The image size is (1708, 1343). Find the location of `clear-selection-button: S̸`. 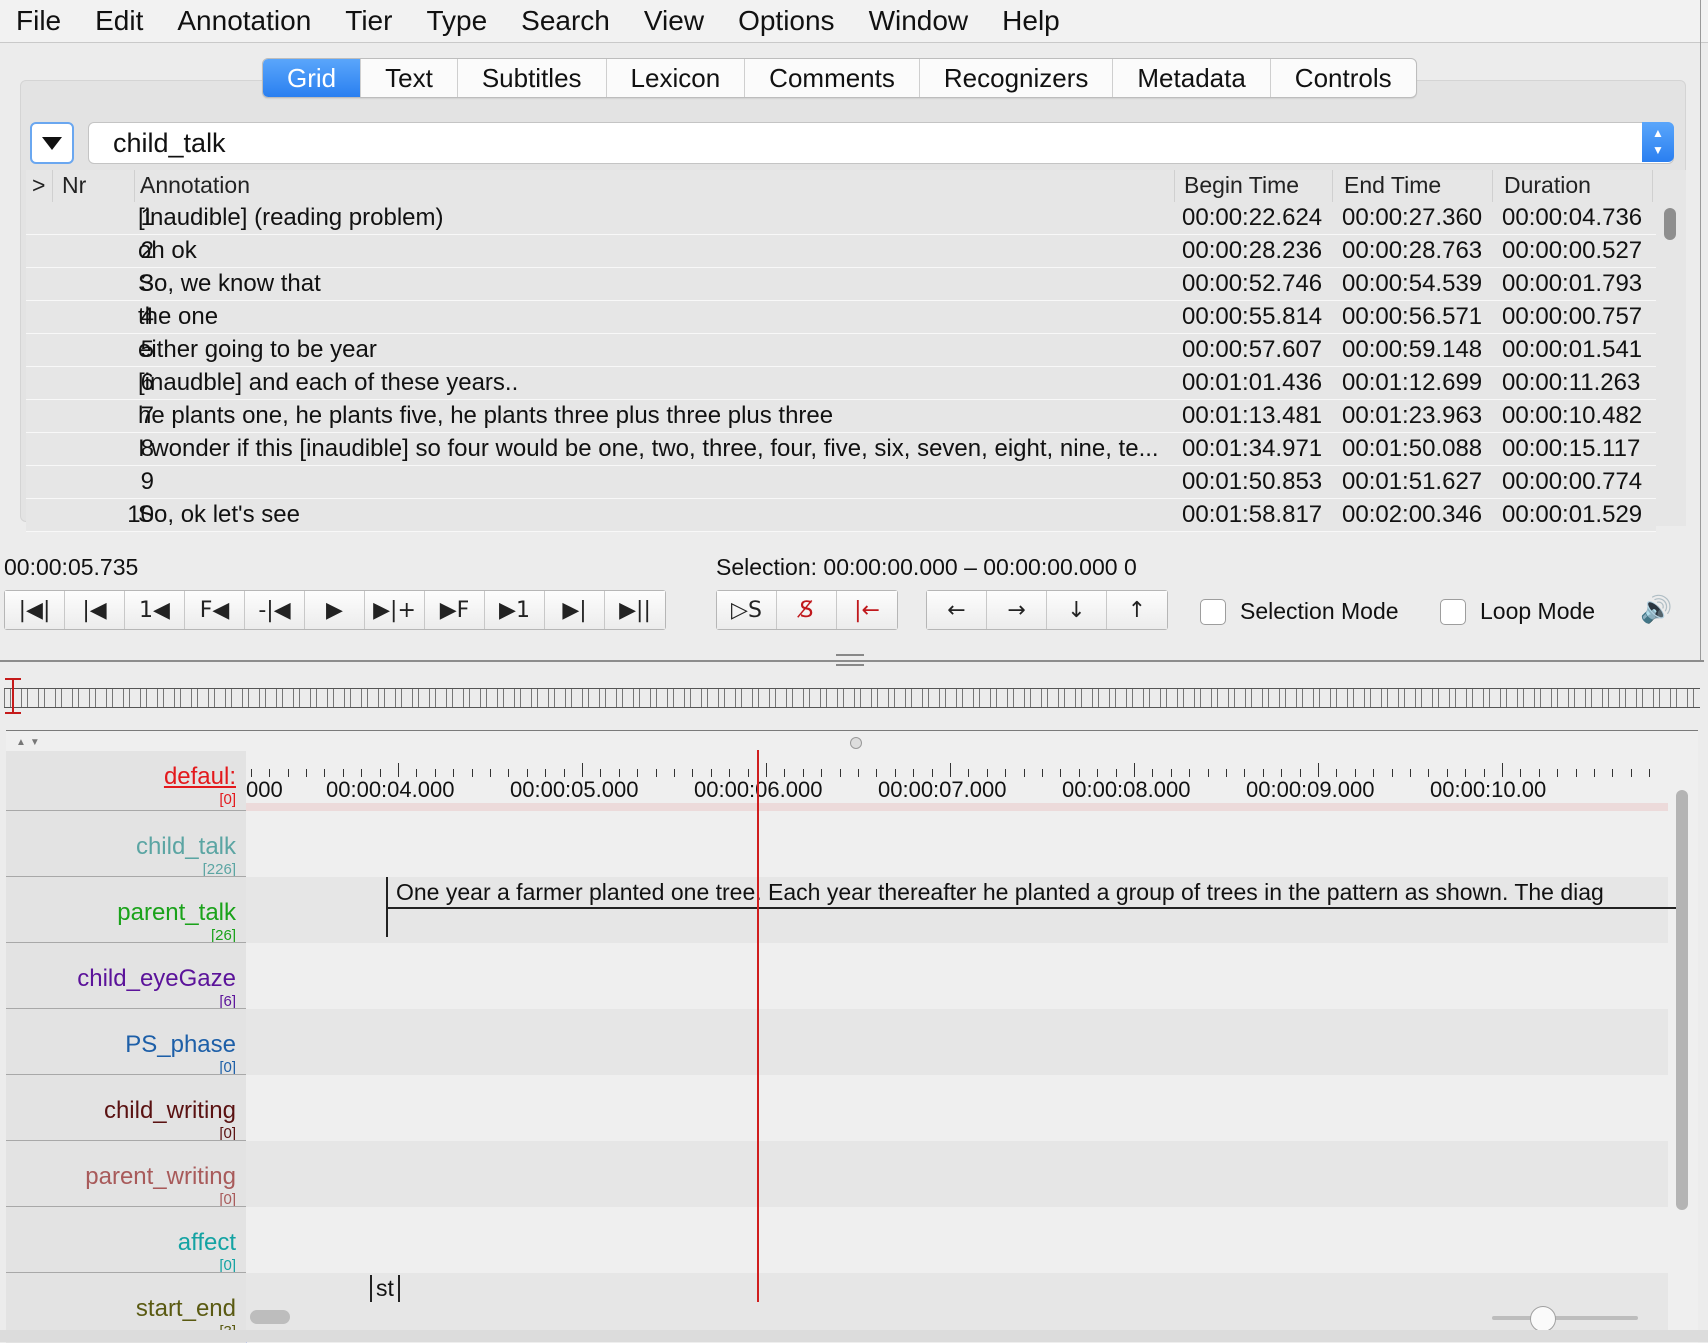

clear-selection-button: S̸ is located at coordinates (807, 610).